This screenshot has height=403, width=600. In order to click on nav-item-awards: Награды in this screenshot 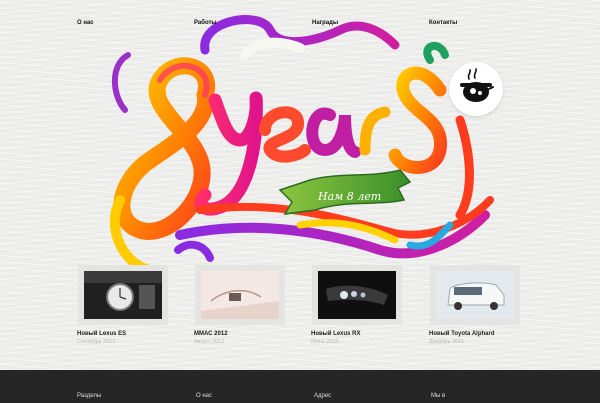, I will do `click(325, 23)`.